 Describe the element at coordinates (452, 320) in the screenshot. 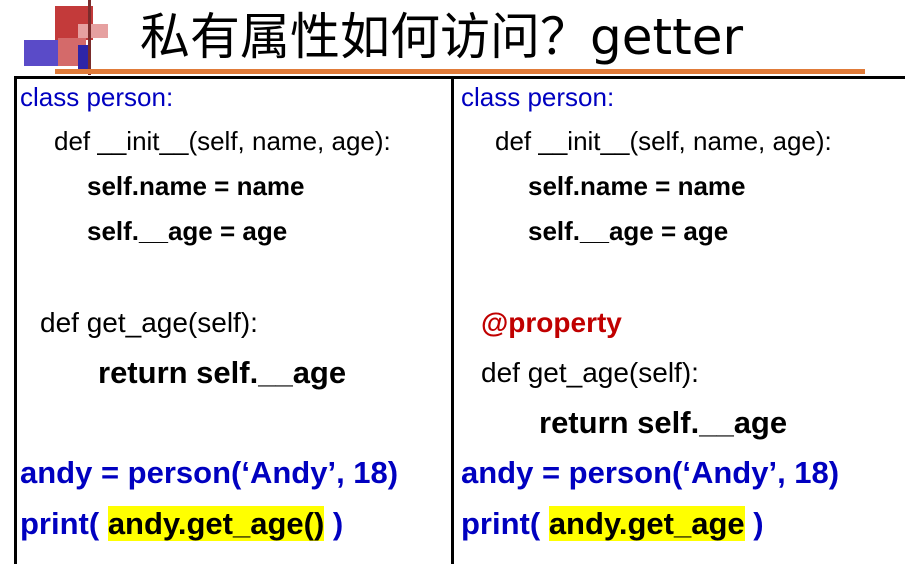

I see `table-divider` at that location.